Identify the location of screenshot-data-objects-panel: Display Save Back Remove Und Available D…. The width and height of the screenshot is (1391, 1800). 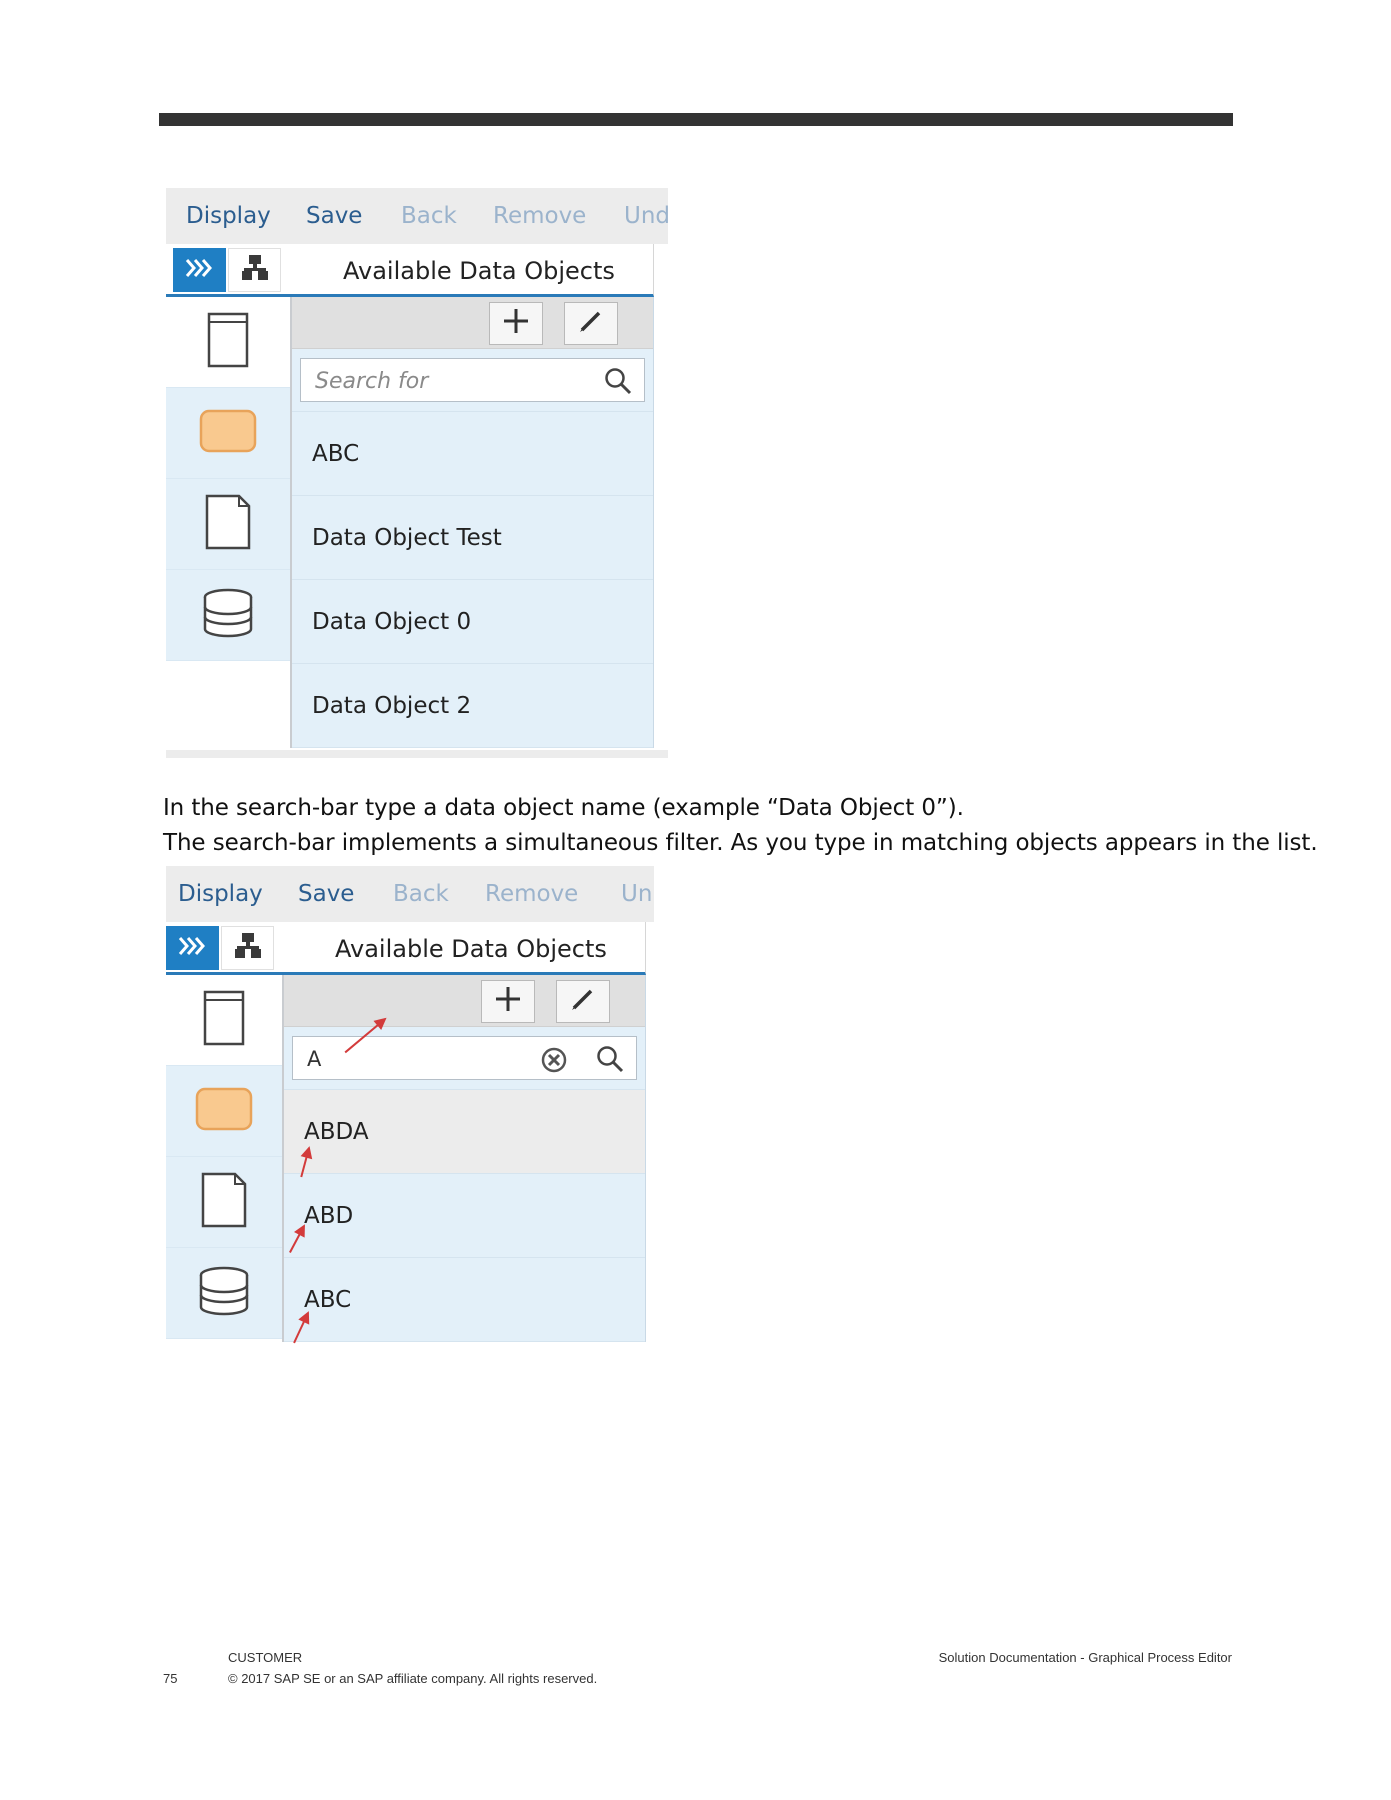
(417, 473).